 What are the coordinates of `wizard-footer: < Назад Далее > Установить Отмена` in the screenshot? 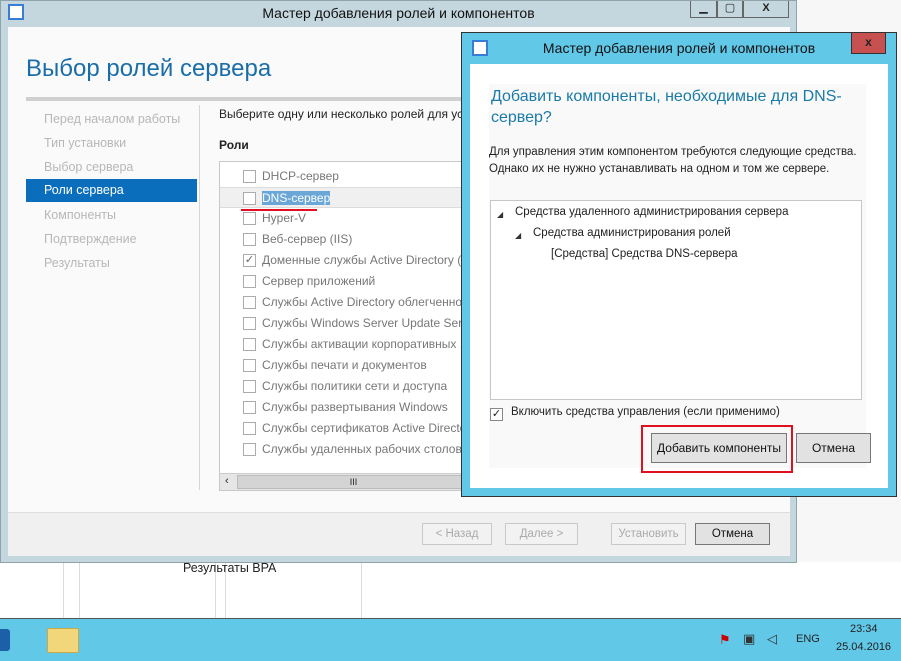 It's located at (399, 534).